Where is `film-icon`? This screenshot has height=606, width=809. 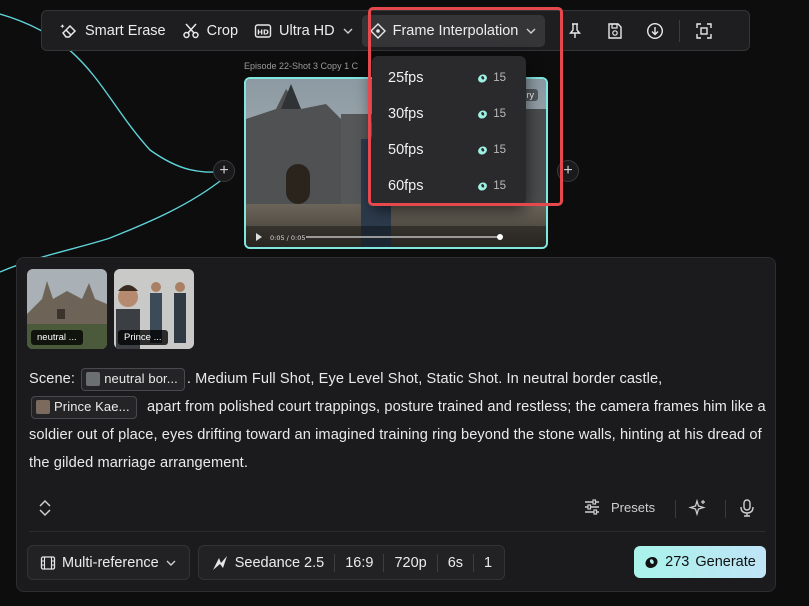
film-icon is located at coordinates (48, 562).